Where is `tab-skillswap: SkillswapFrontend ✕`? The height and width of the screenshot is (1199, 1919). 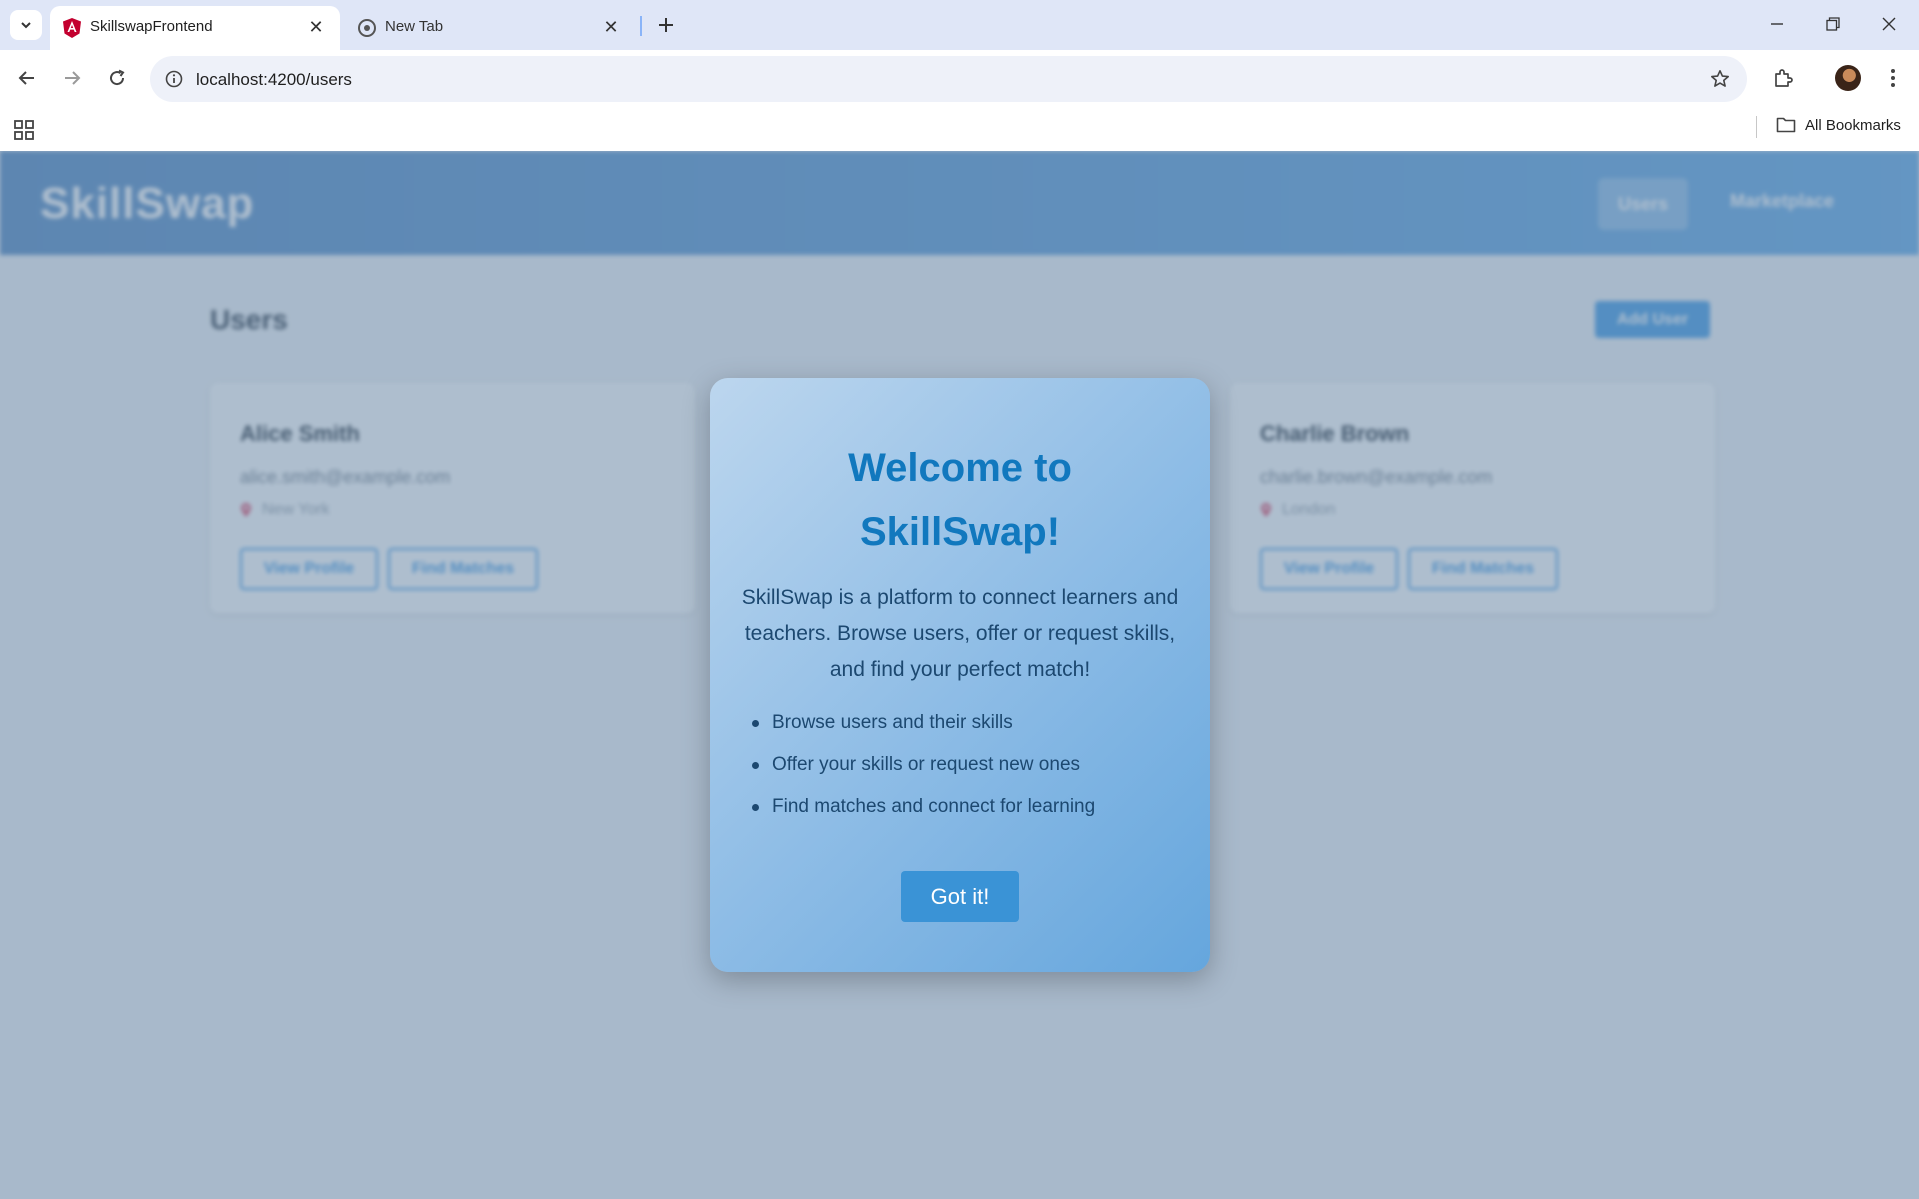
tab-skillswap: SkillswapFrontend ✕ is located at coordinates (195, 28).